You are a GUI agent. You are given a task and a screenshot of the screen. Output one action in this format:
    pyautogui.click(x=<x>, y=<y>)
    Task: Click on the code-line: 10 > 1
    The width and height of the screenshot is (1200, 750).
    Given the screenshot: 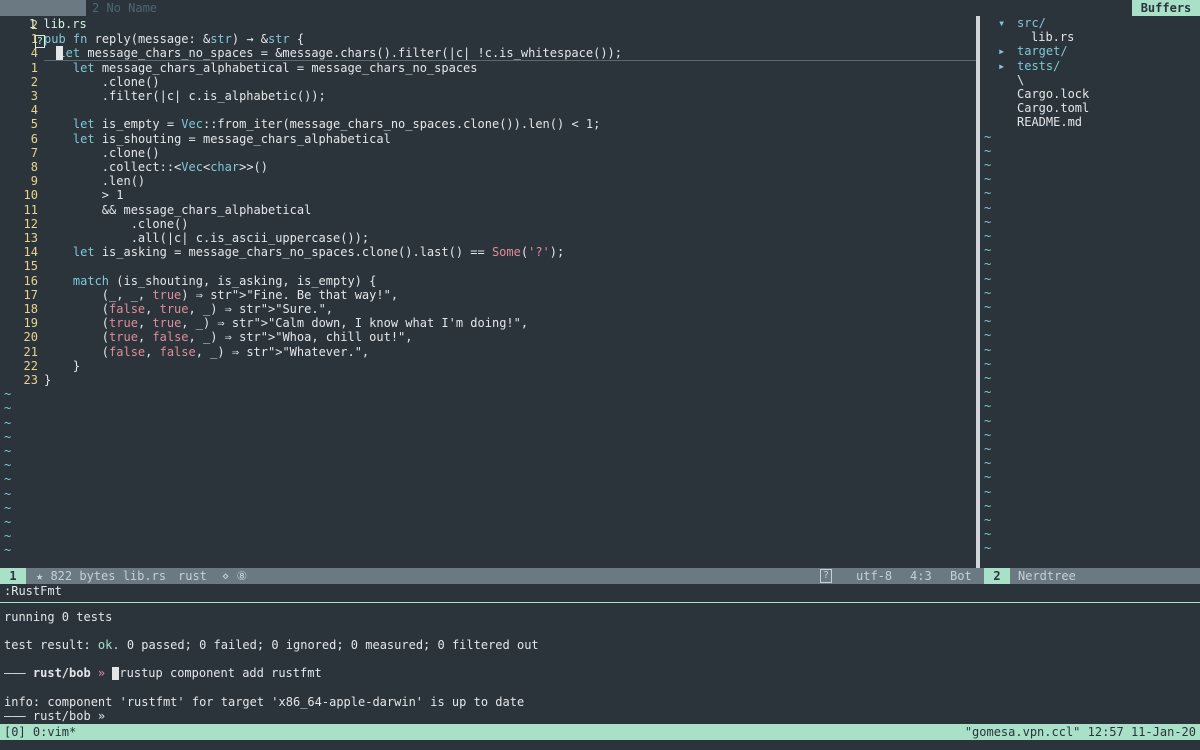 What is the action you would take?
    pyautogui.click(x=488, y=195)
    